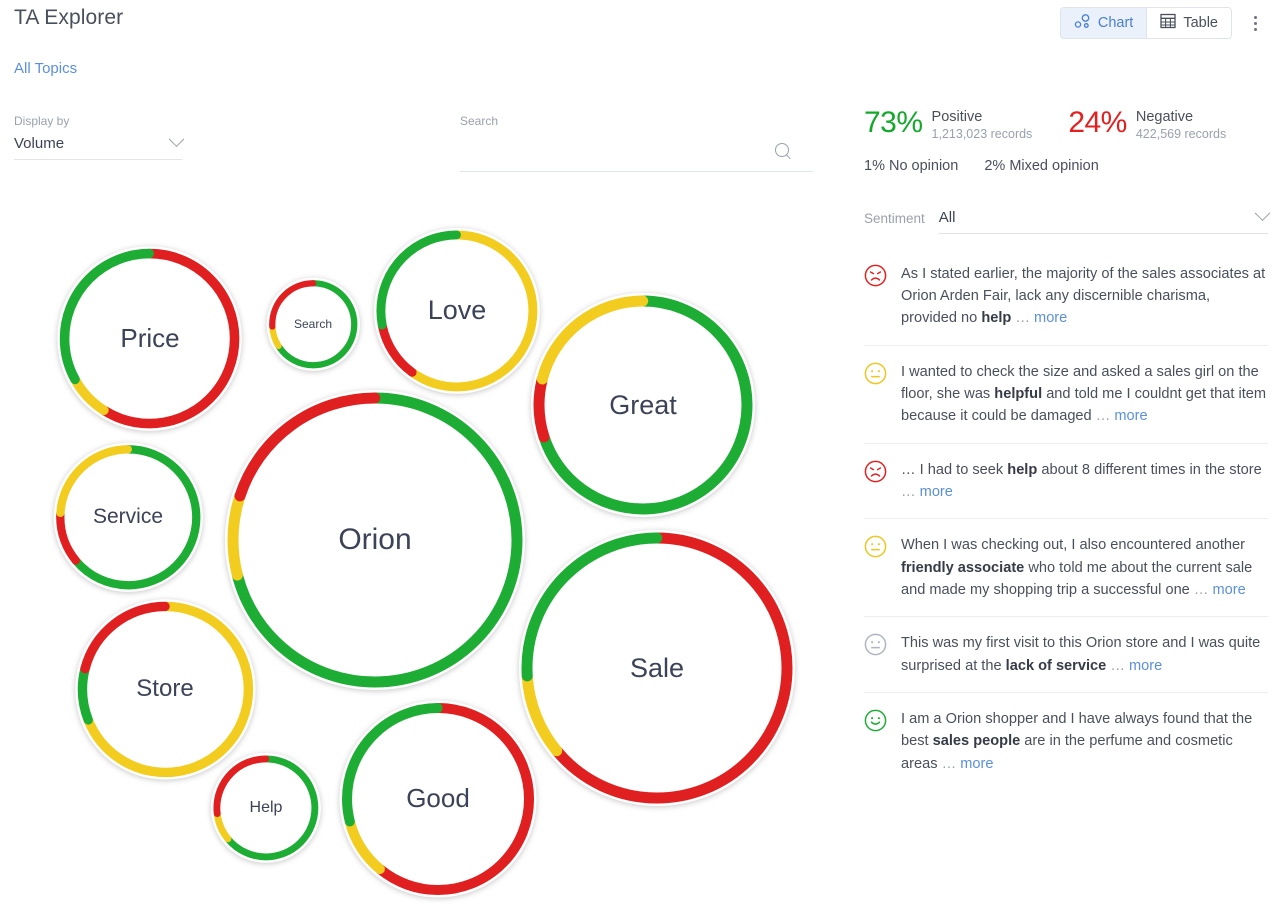 The width and height of the screenshot is (1280, 904). I want to click on topic-bubble-orion: Orion, so click(375, 540).